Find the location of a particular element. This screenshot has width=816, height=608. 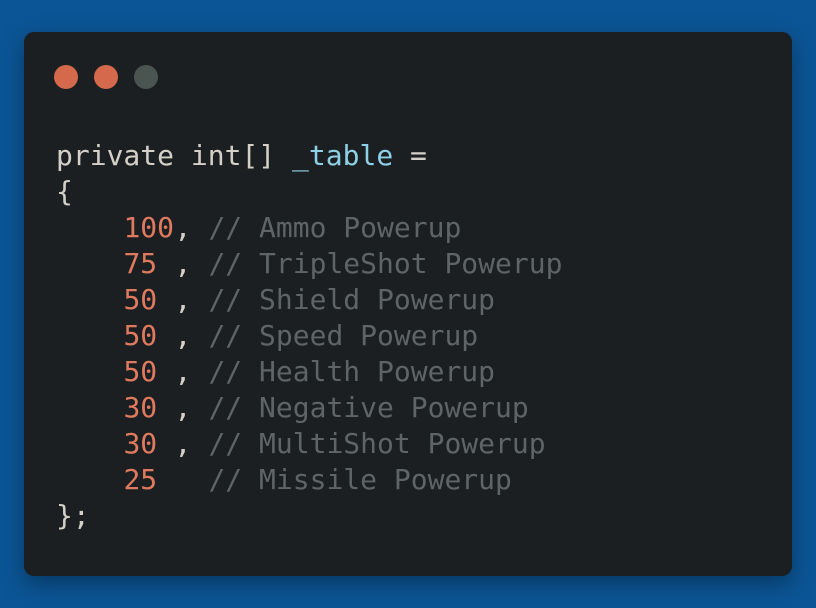

code-line-entry: 30, // MultiShot Powerup is located at coordinates (309, 444).